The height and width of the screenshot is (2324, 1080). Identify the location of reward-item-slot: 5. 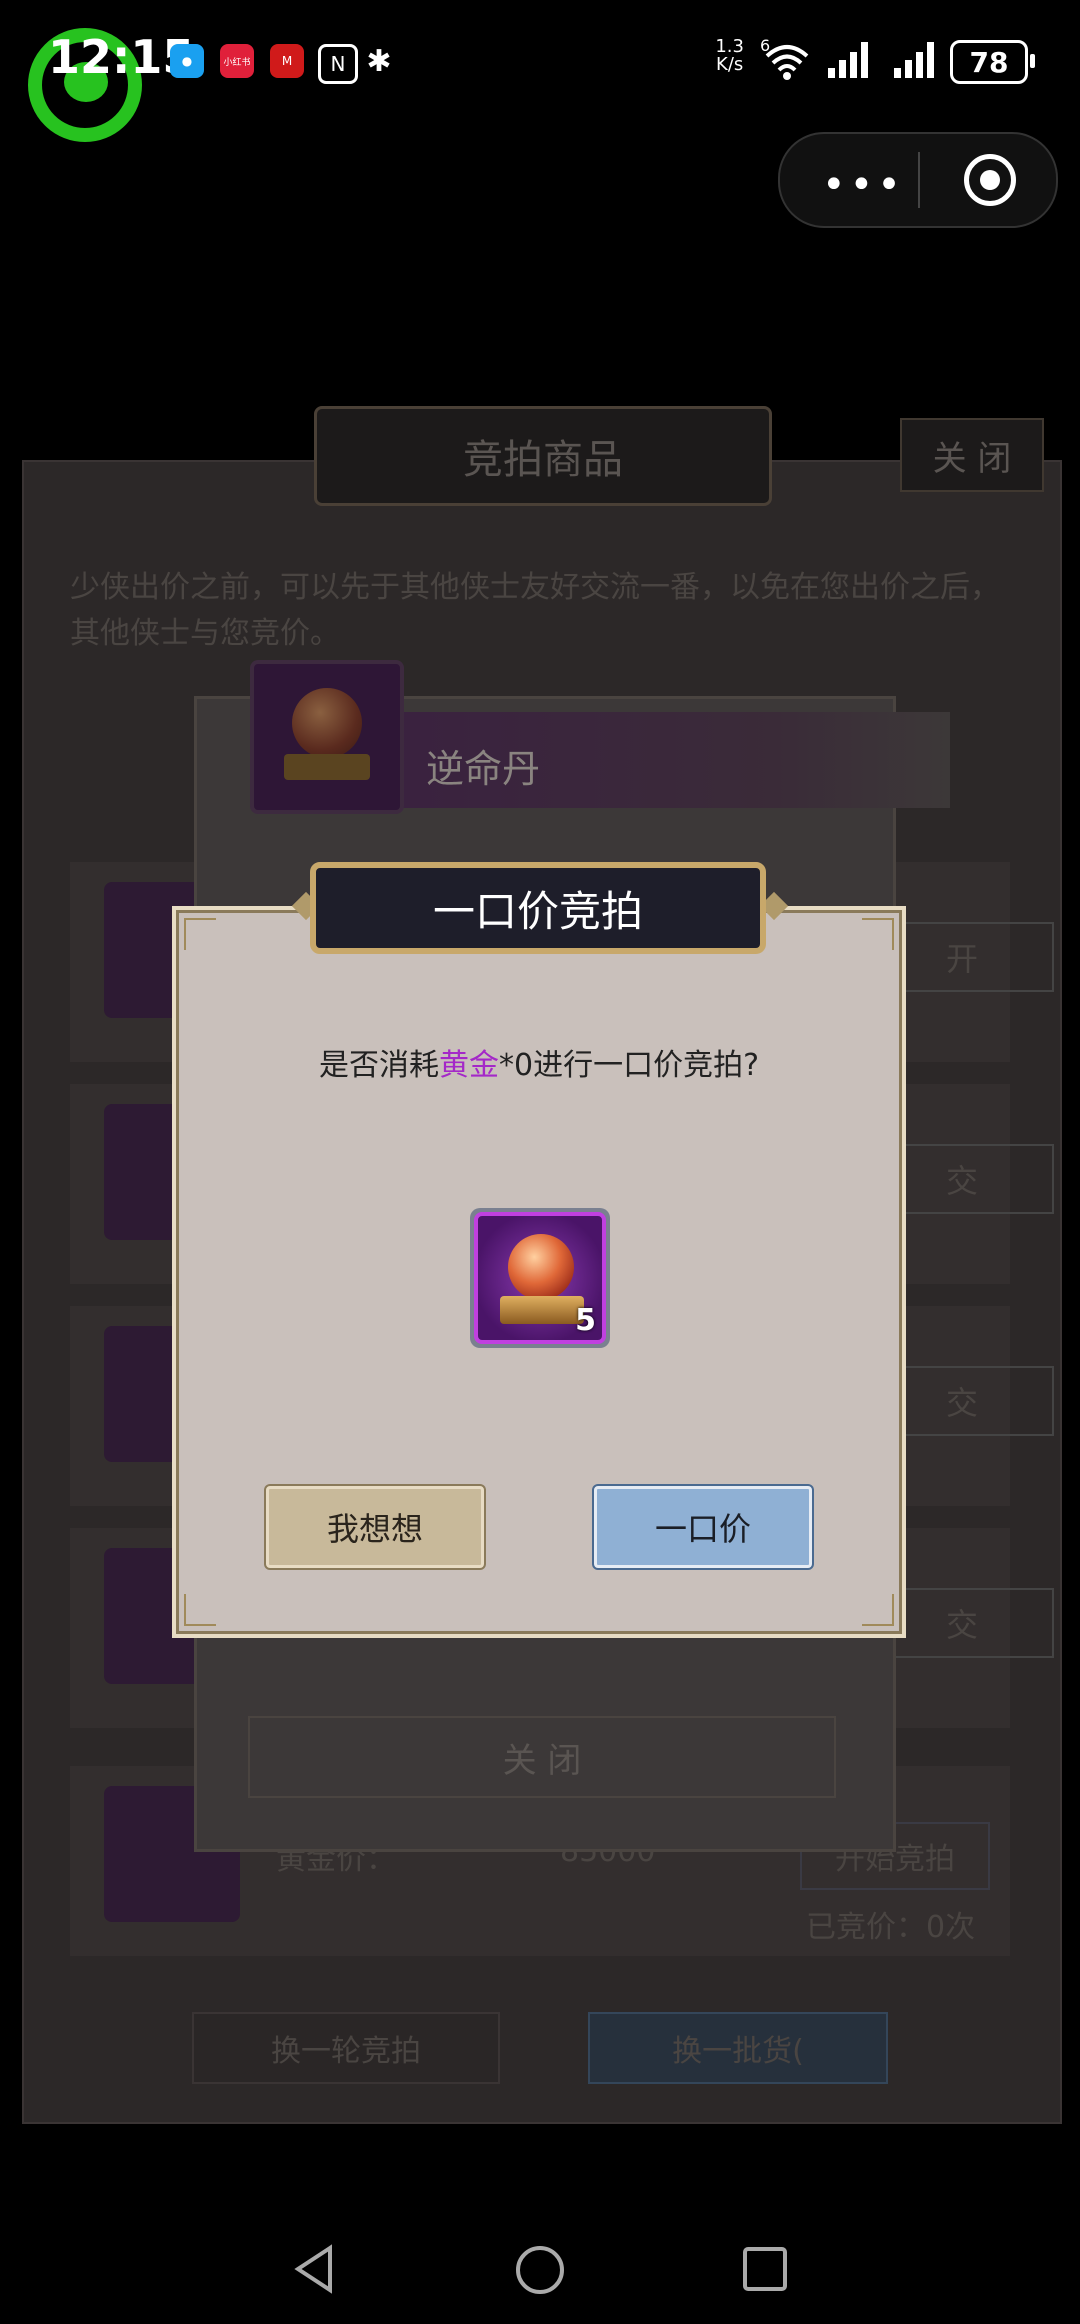
(540, 1278).